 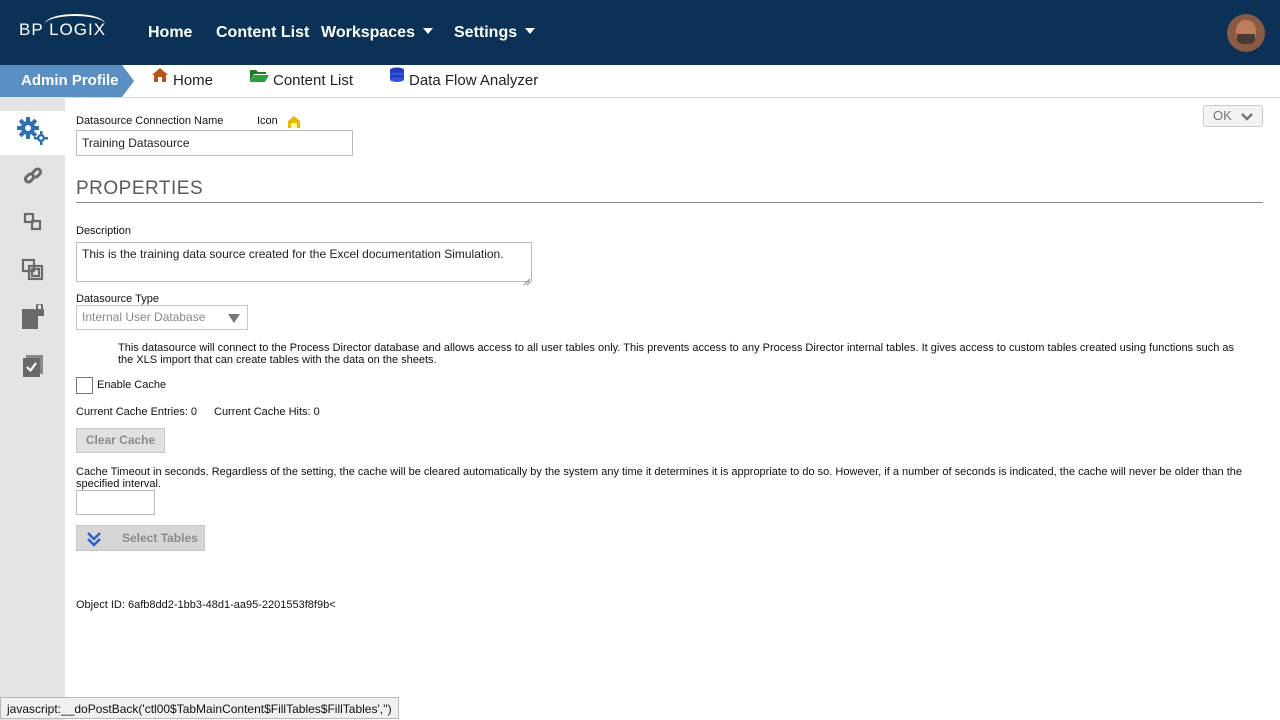 I want to click on nav-settings-label: Settings, so click(x=486, y=32).